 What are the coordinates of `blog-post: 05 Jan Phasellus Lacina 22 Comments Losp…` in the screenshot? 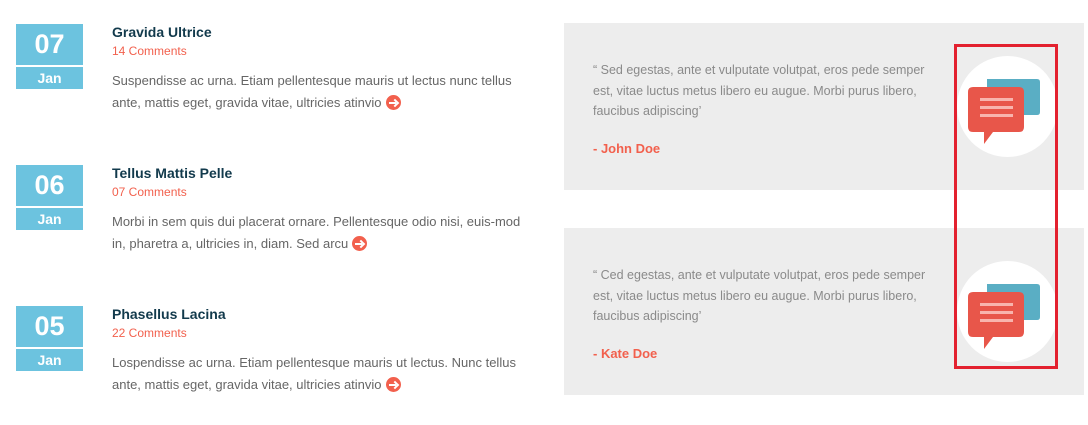 It's located at (276, 356).